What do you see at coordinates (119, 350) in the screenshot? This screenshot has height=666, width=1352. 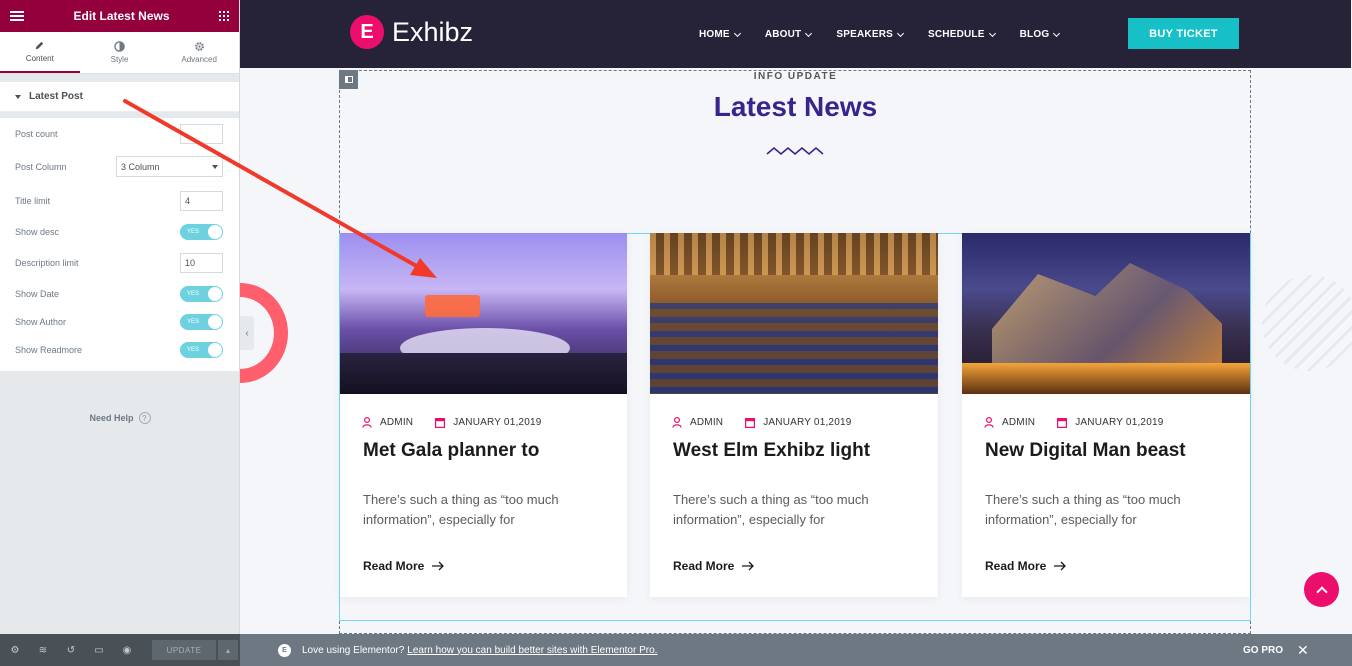 I see `control-show-readmore: Show Readmore YES` at bounding box center [119, 350].